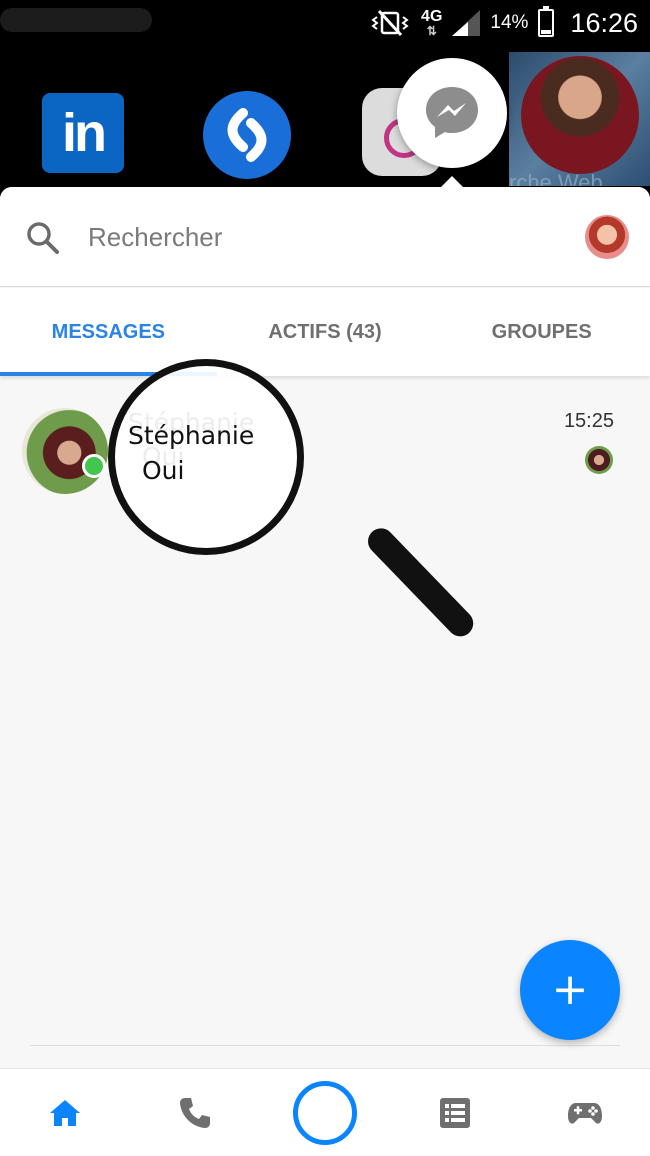  What do you see at coordinates (432, 16) in the screenshot?
I see `network-label: 4G` at bounding box center [432, 16].